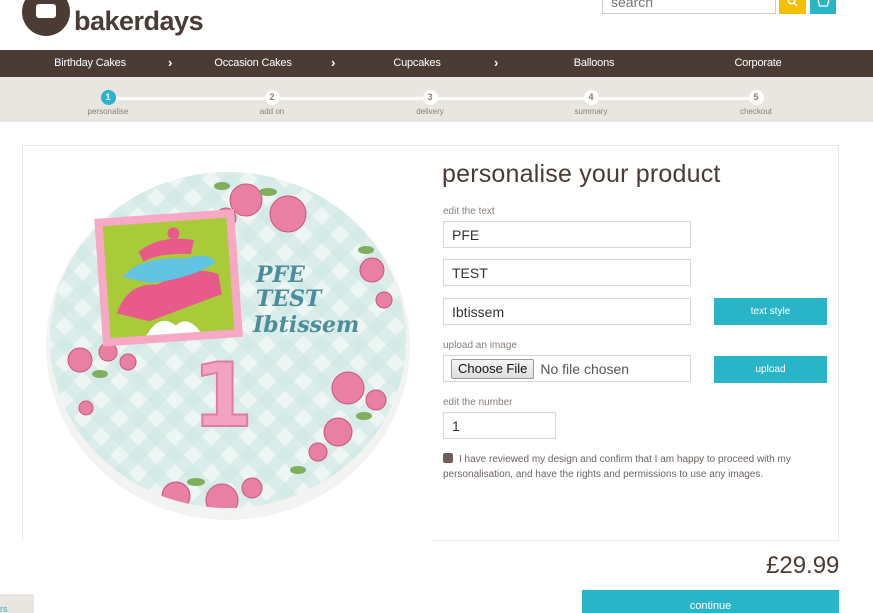 This screenshot has height=613, width=873. What do you see at coordinates (581, 174) in the screenshot?
I see `page-title: personalise your product` at bounding box center [581, 174].